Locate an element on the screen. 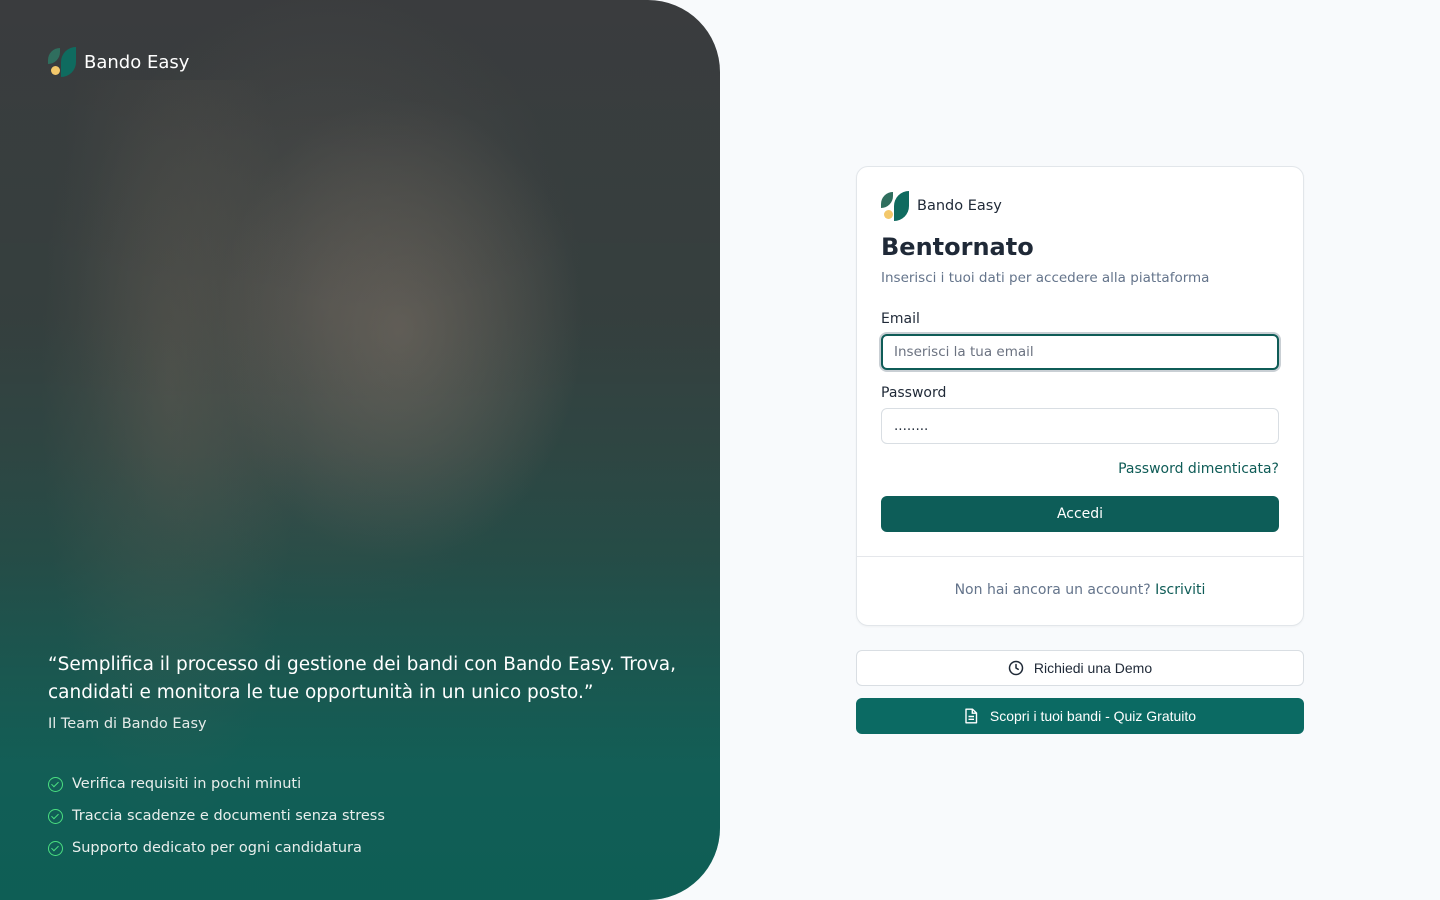  hero-quote-author: Il Team di Bando Easy is located at coordinates (127, 724).